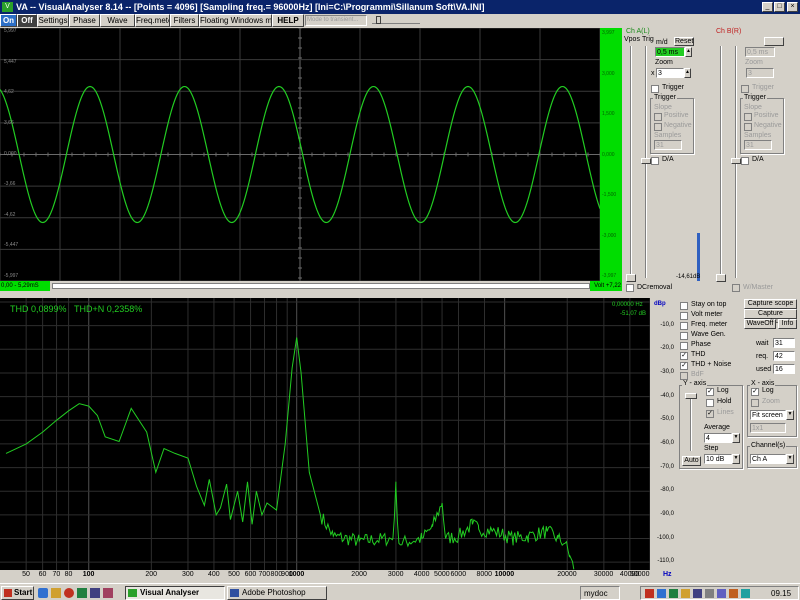  What do you see at coordinates (277, 593) in the screenshot?
I see `task-photoshop: Adobe Photoshop` at bounding box center [277, 593].